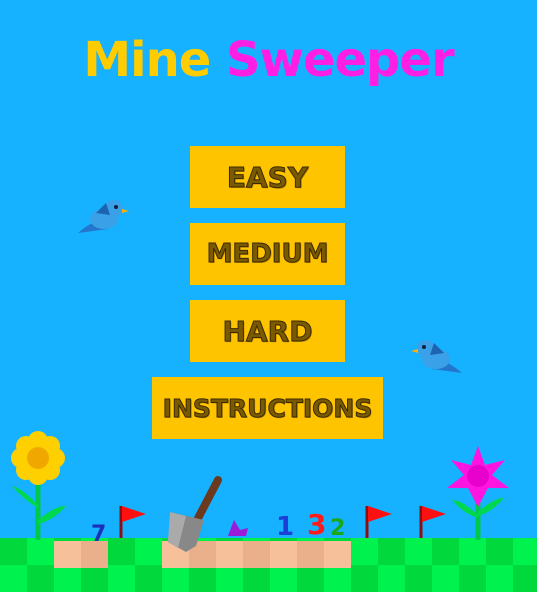 The height and width of the screenshot is (592, 537). Describe the element at coordinates (147, 60) in the screenshot. I see `title-word-mine: Mine` at that location.